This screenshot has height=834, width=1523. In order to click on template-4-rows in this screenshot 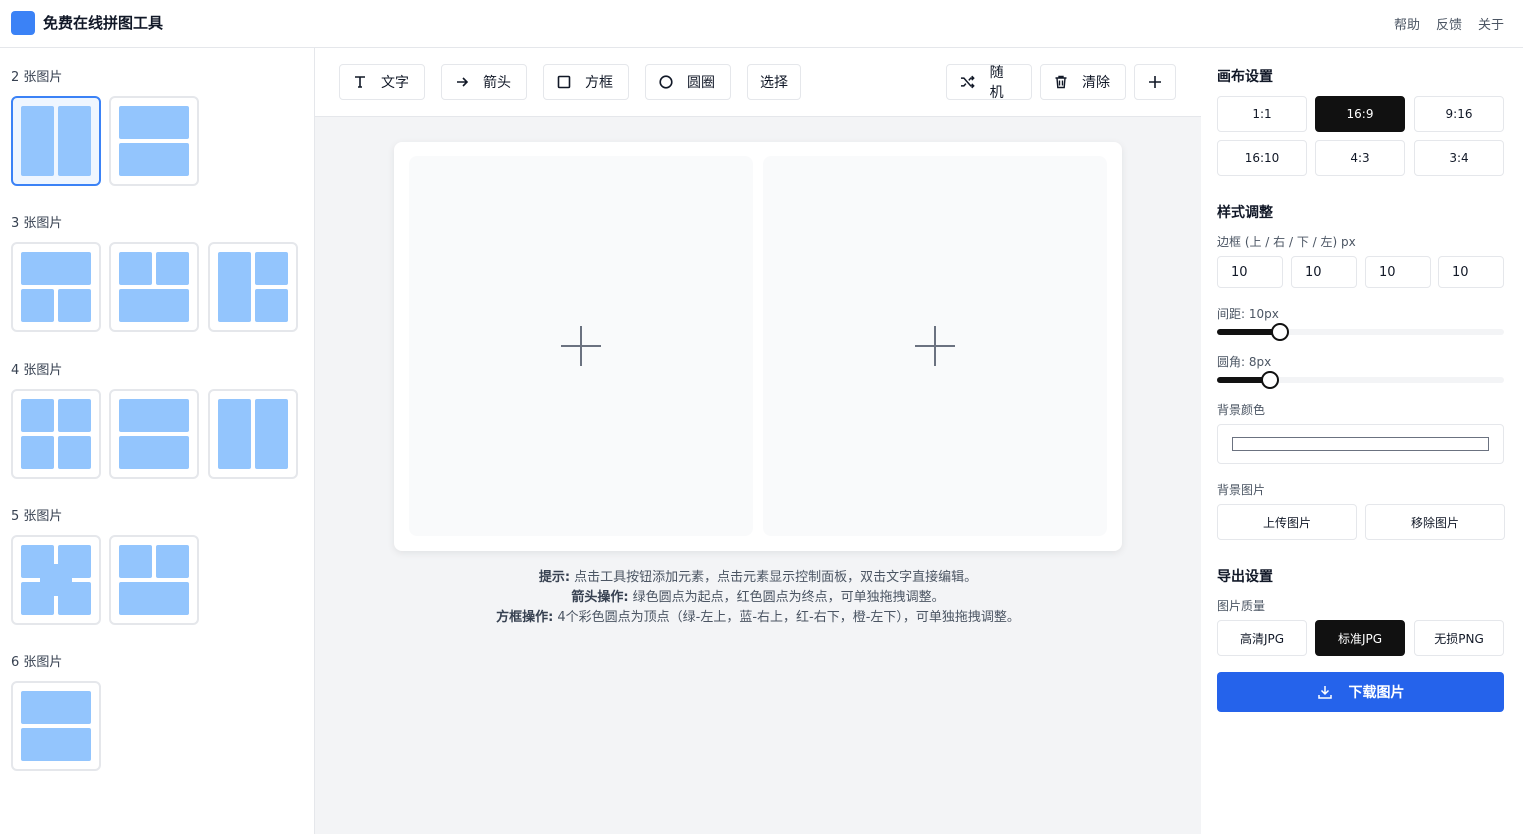, I will do `click(154, 434)`.